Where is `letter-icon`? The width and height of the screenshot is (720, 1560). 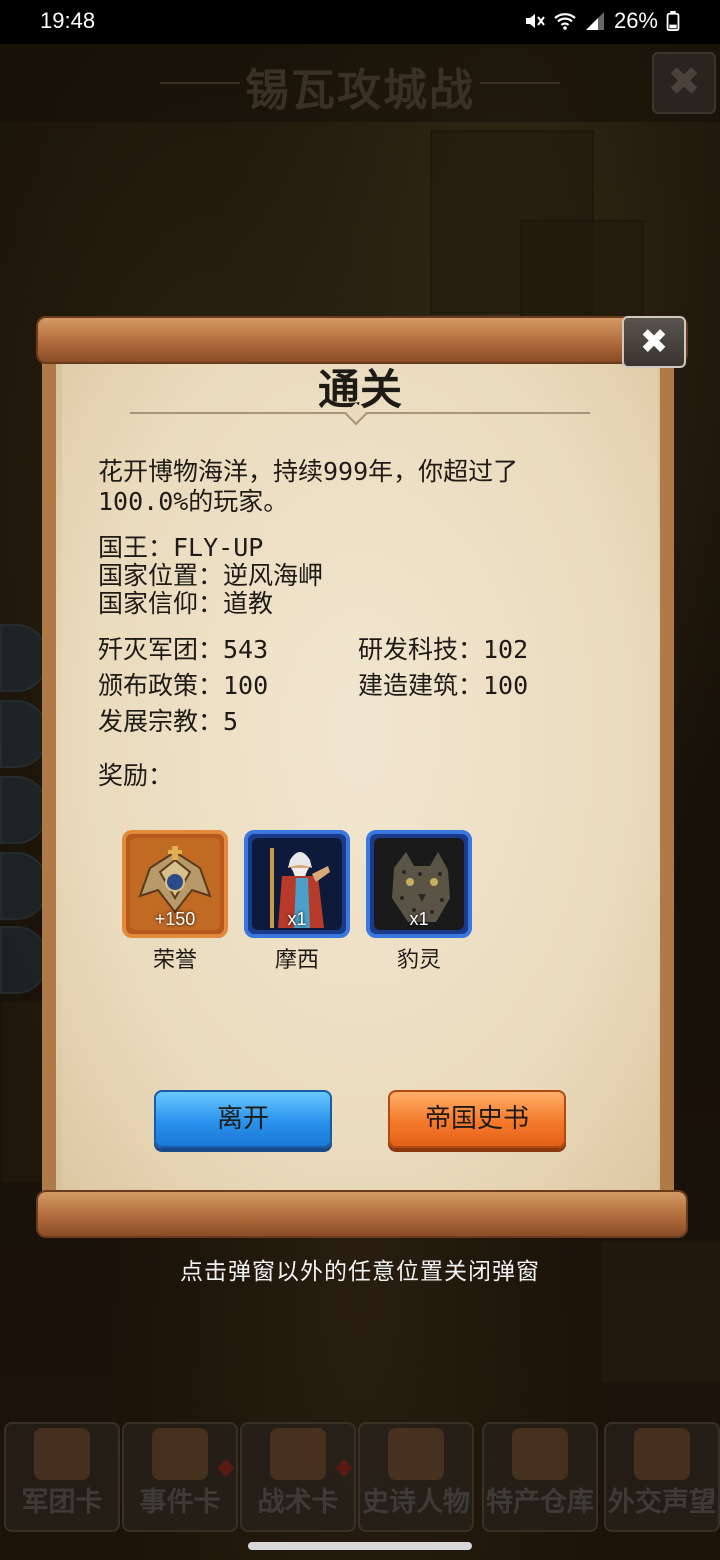 letter-icon is located at coordinates (662, 1454).